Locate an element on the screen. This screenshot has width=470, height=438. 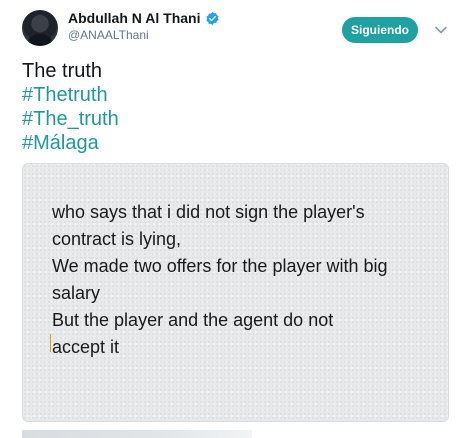
avatar is located at coordinates (40, 28).